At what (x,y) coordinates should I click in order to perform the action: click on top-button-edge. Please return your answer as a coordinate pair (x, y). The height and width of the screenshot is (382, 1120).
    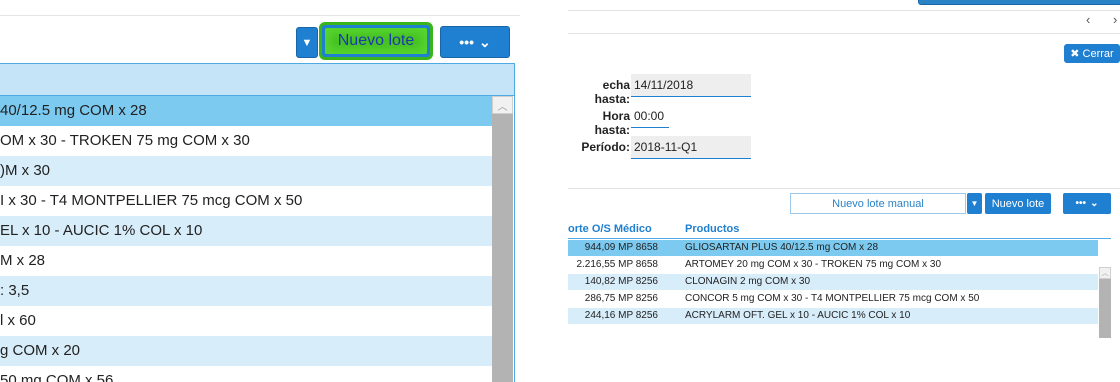
    Looking at the image, I should click on (1019, 2).